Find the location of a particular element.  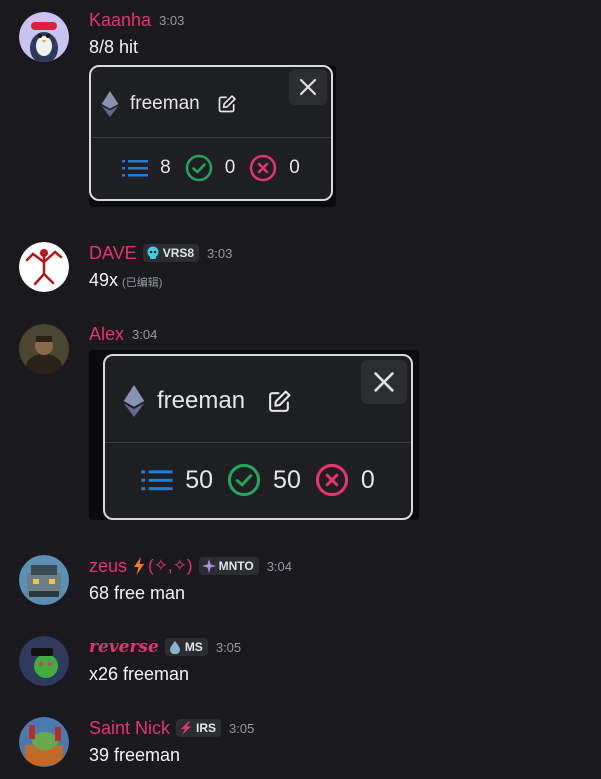

edited-indicator: (已编辑) is located at coordinates (142, 283).